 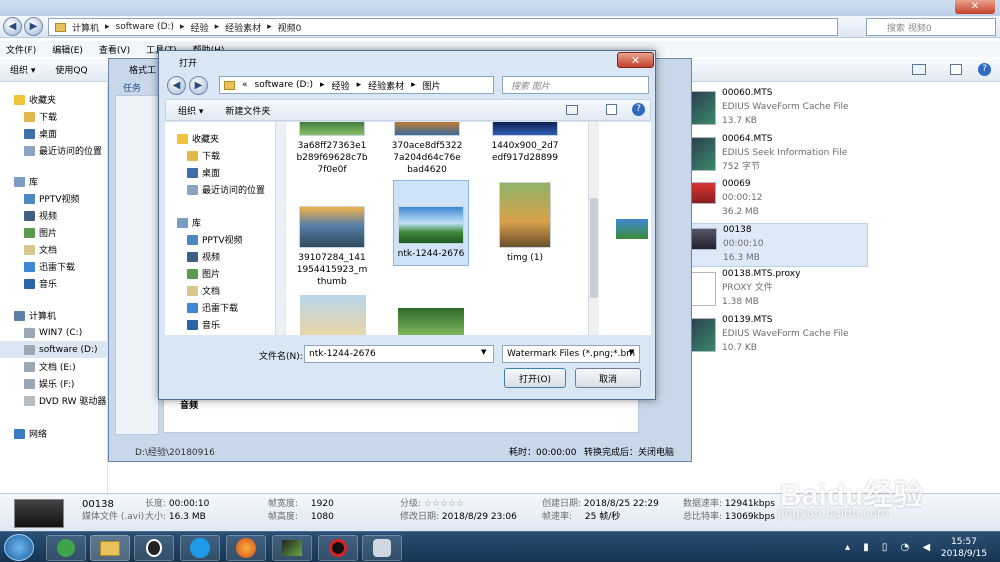 What do you see at coordinates (29, 198) in the screenshot?
I see `pptv-icon` at bounding box center [29, 198].